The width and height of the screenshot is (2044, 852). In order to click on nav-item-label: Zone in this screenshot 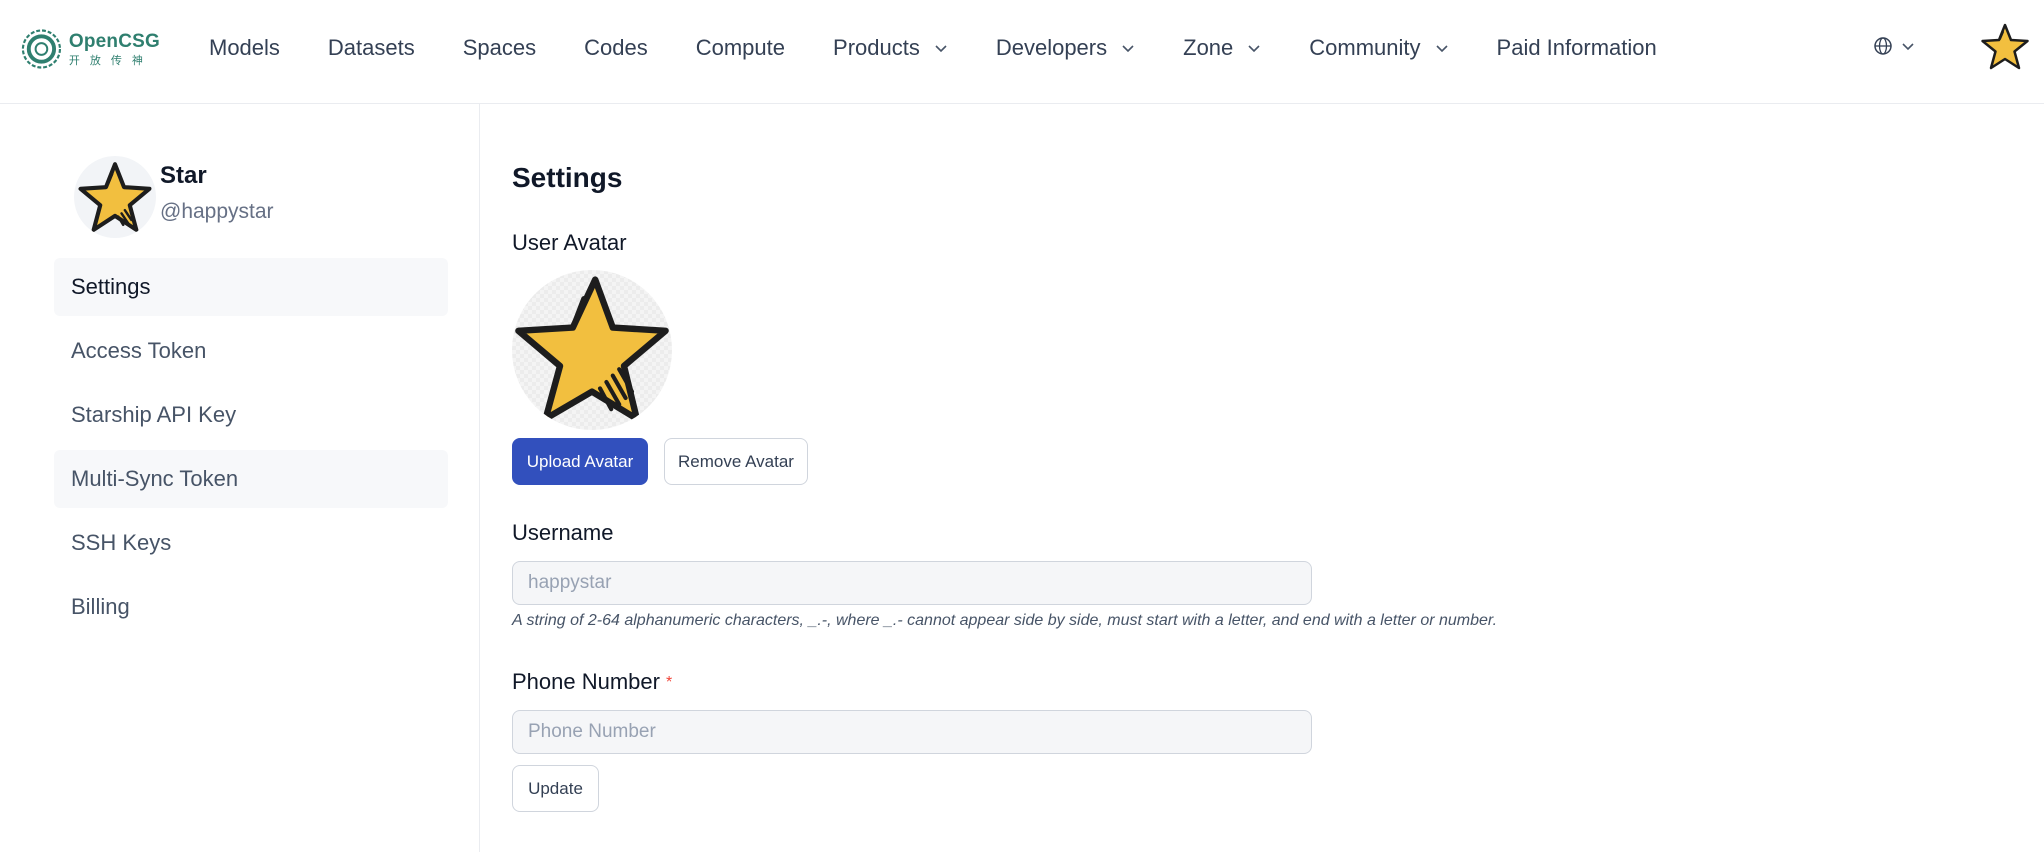, I will do `click(1208, 47)`.